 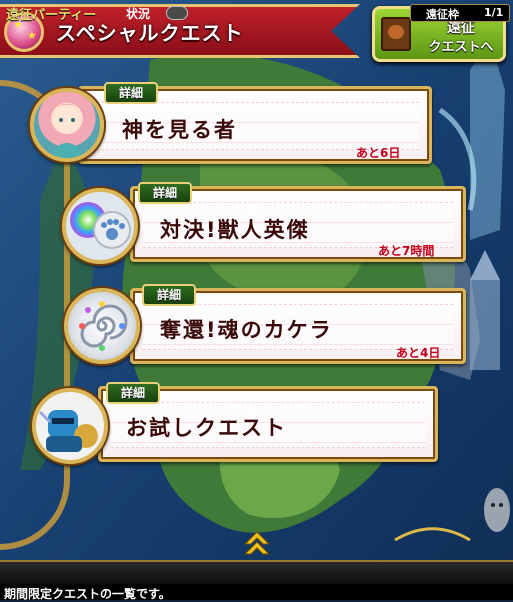 I want to click on status-label: 状況, so click(x=138, y=14).